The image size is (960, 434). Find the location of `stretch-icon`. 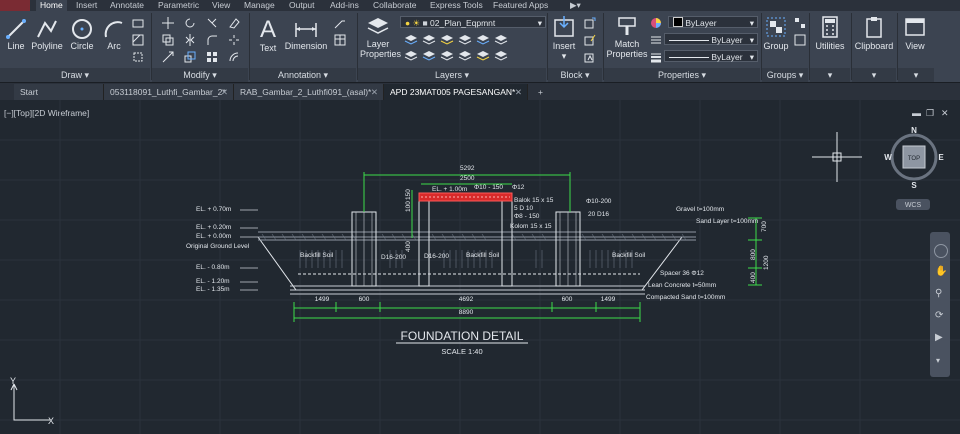

stretch-icon is located at coordinates (168, 57).